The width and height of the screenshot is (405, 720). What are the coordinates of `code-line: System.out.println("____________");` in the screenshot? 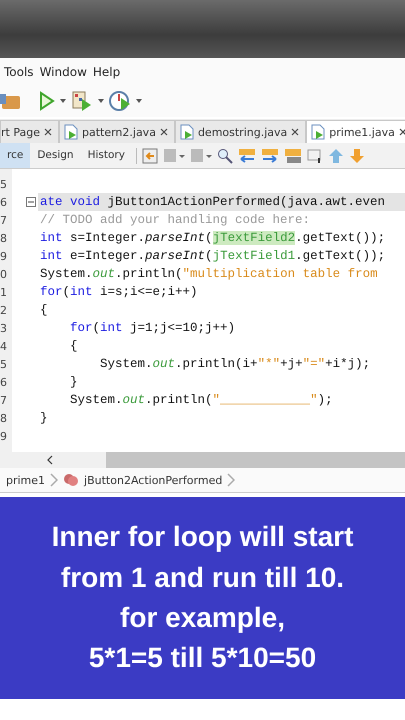 It's located at (201, 400).